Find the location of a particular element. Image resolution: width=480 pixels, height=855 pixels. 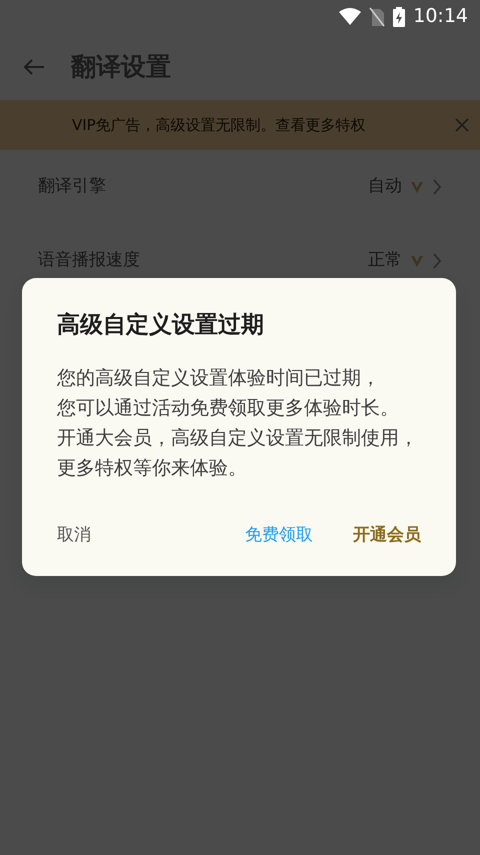

promo-banner: VIP免广告，高级设置无限制。查看更多特权 is located at coordinates (240, 125).